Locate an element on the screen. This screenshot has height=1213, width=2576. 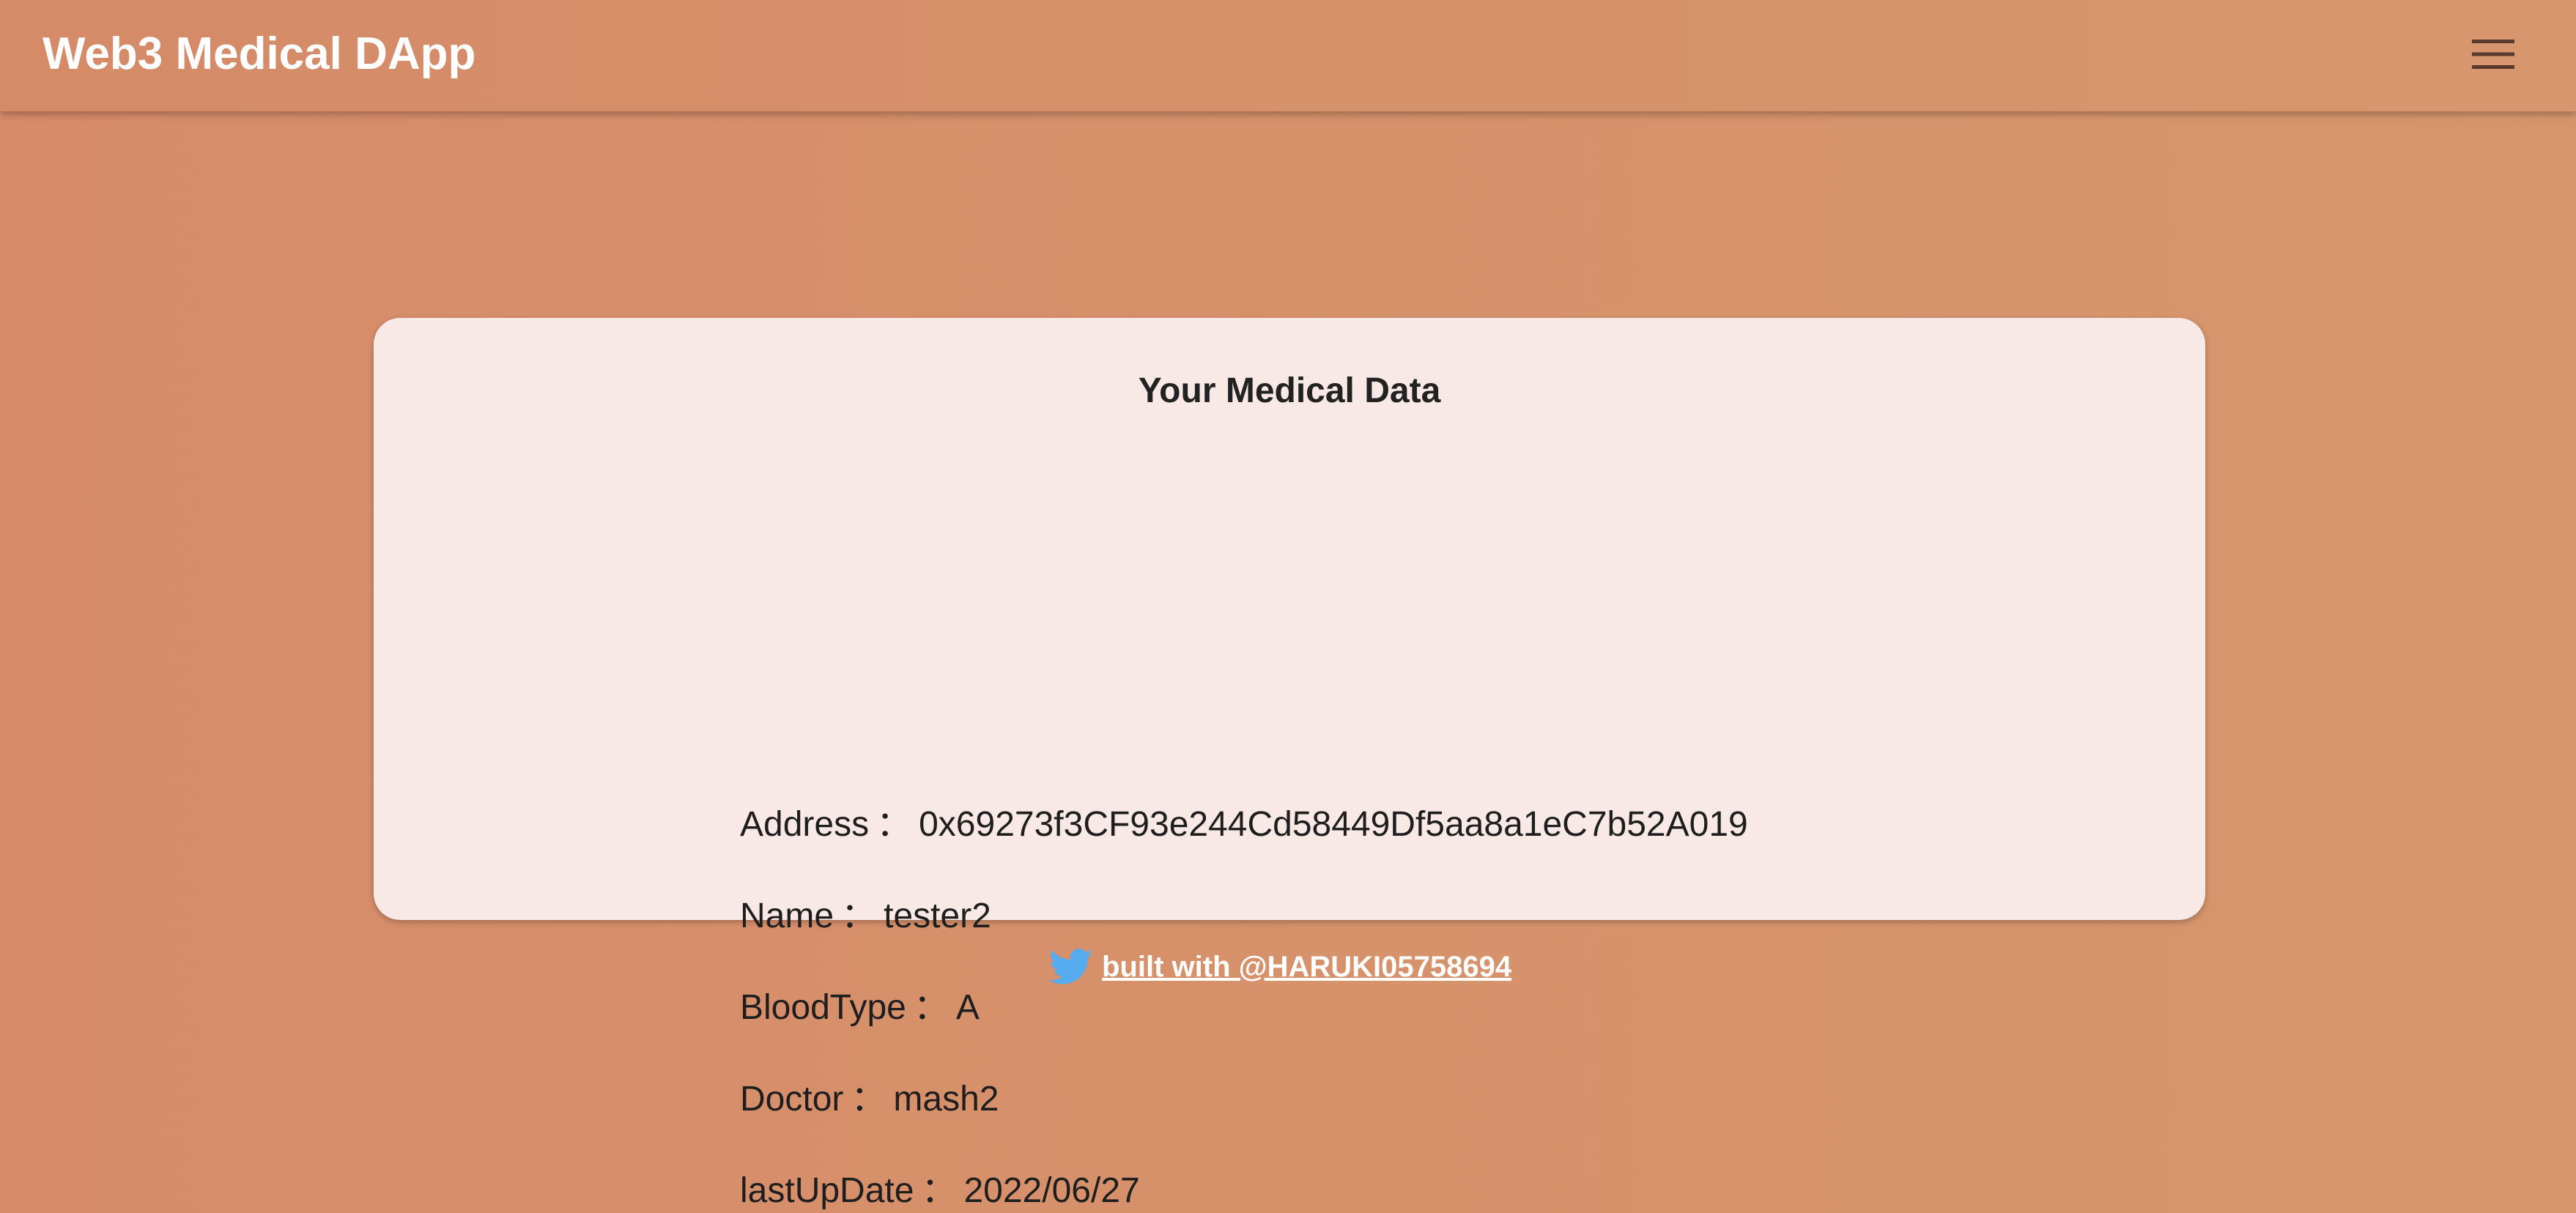
app-title: Web3 Medical DApp is located at coordinates (259, 54).